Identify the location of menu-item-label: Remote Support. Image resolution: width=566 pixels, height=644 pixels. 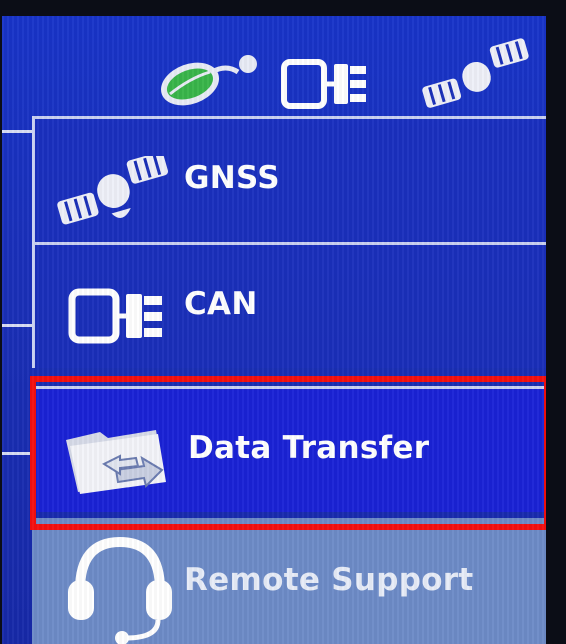
(329, 580).